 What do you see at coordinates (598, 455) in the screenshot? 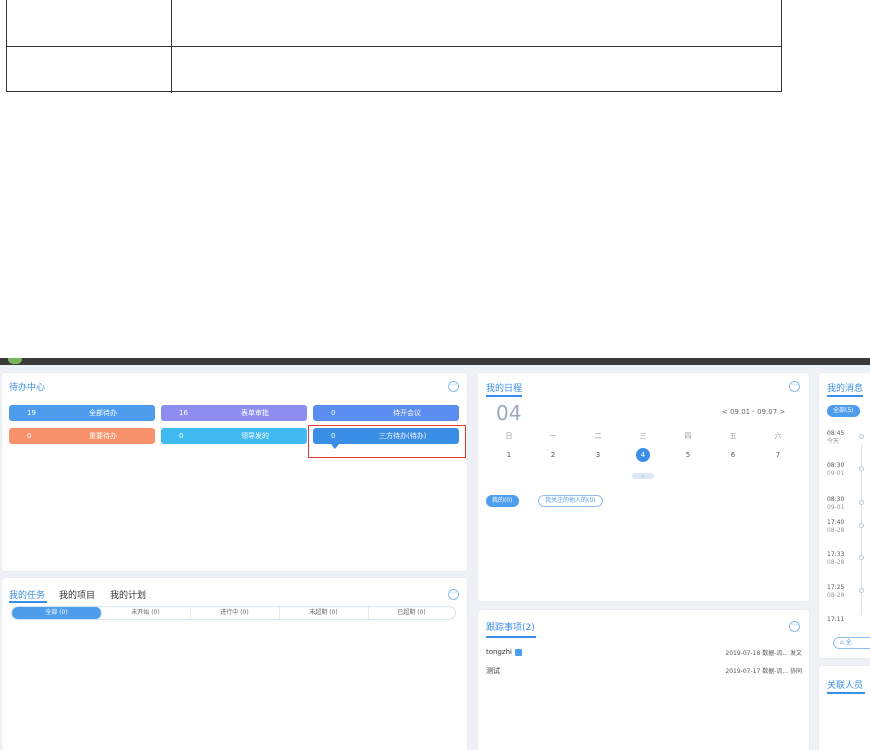
I see `date-cell: 3` at bounding box center [598, 455].